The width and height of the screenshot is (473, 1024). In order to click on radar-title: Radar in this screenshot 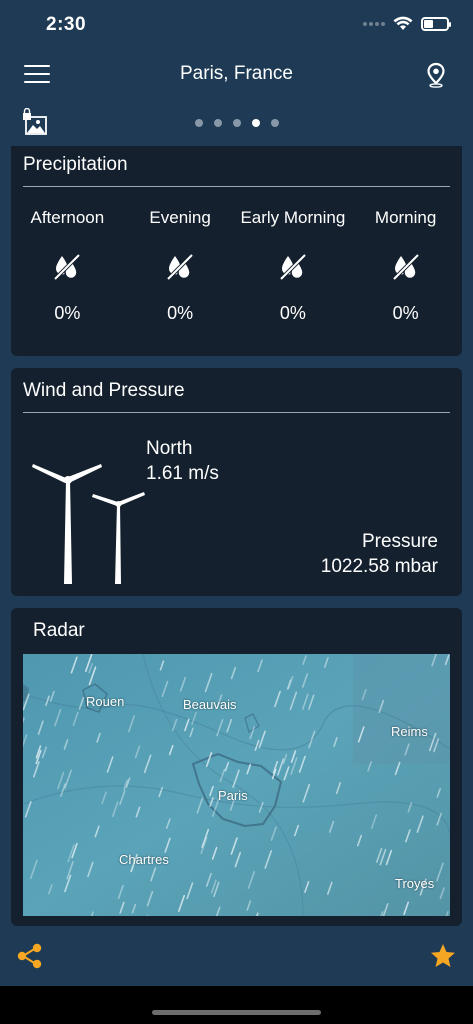, I will do `click(59, 630)`.